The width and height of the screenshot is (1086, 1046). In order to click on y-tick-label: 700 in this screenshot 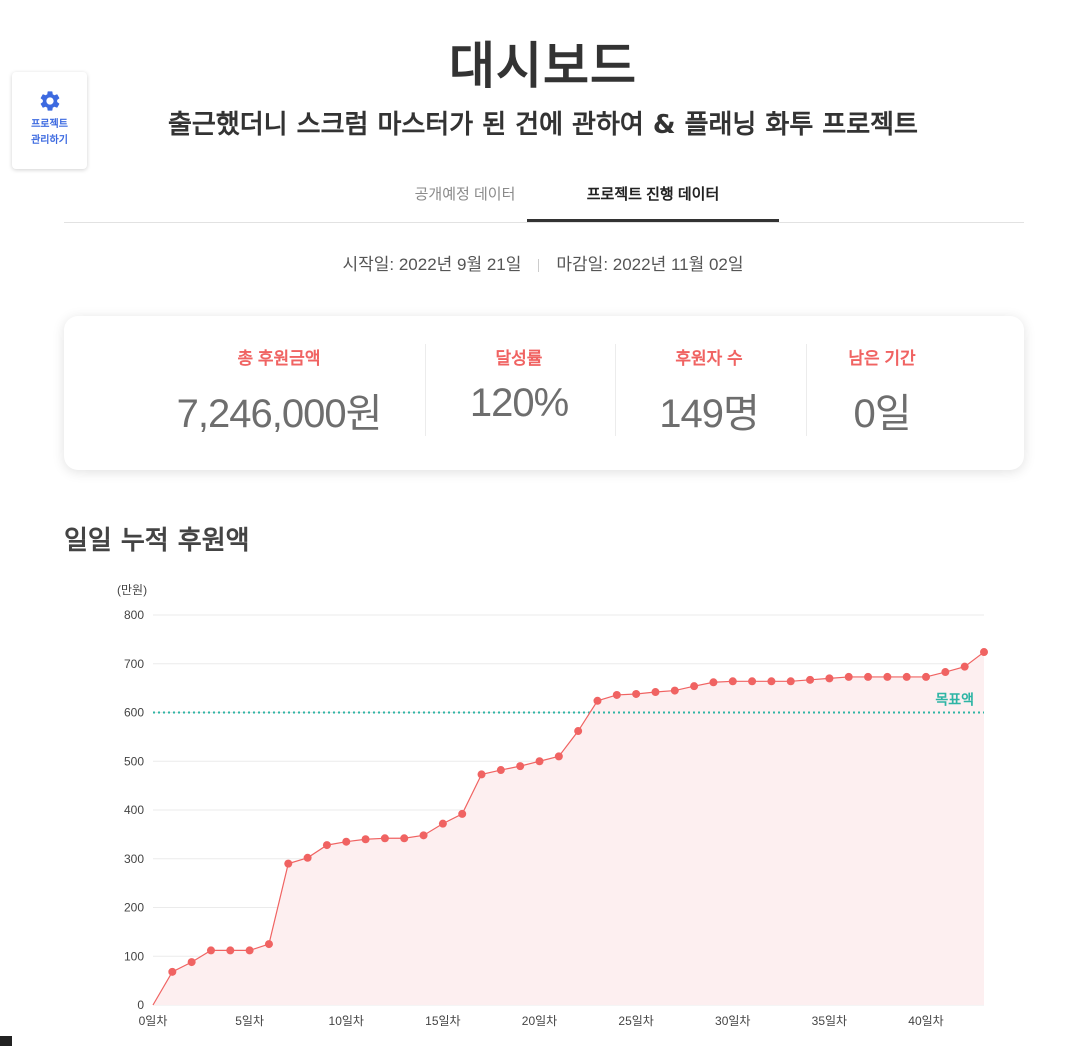, I will do `click(134, 664)`.